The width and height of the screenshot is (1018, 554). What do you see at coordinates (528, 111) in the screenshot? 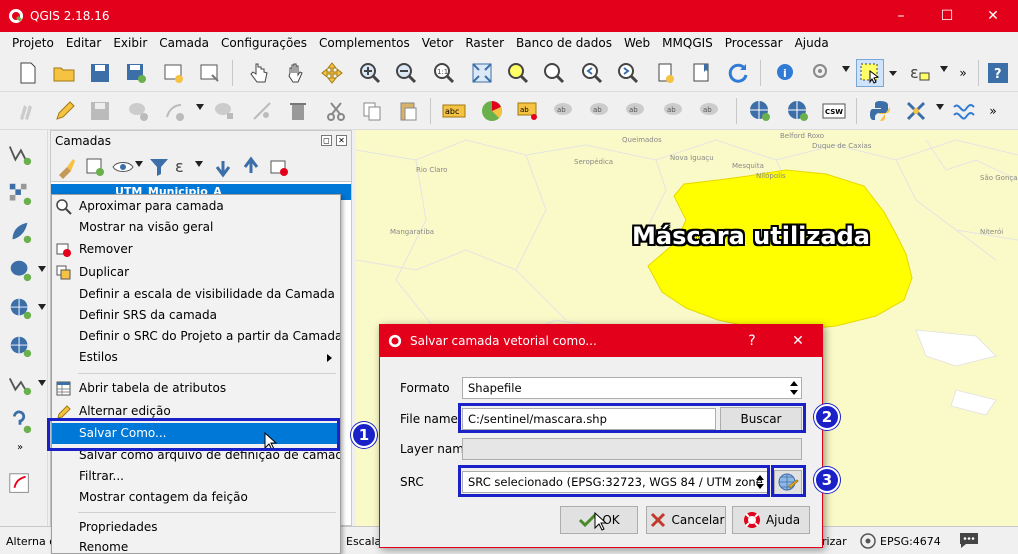
I see `pin-labels-icon: ab` at bounding box center [528, 111].